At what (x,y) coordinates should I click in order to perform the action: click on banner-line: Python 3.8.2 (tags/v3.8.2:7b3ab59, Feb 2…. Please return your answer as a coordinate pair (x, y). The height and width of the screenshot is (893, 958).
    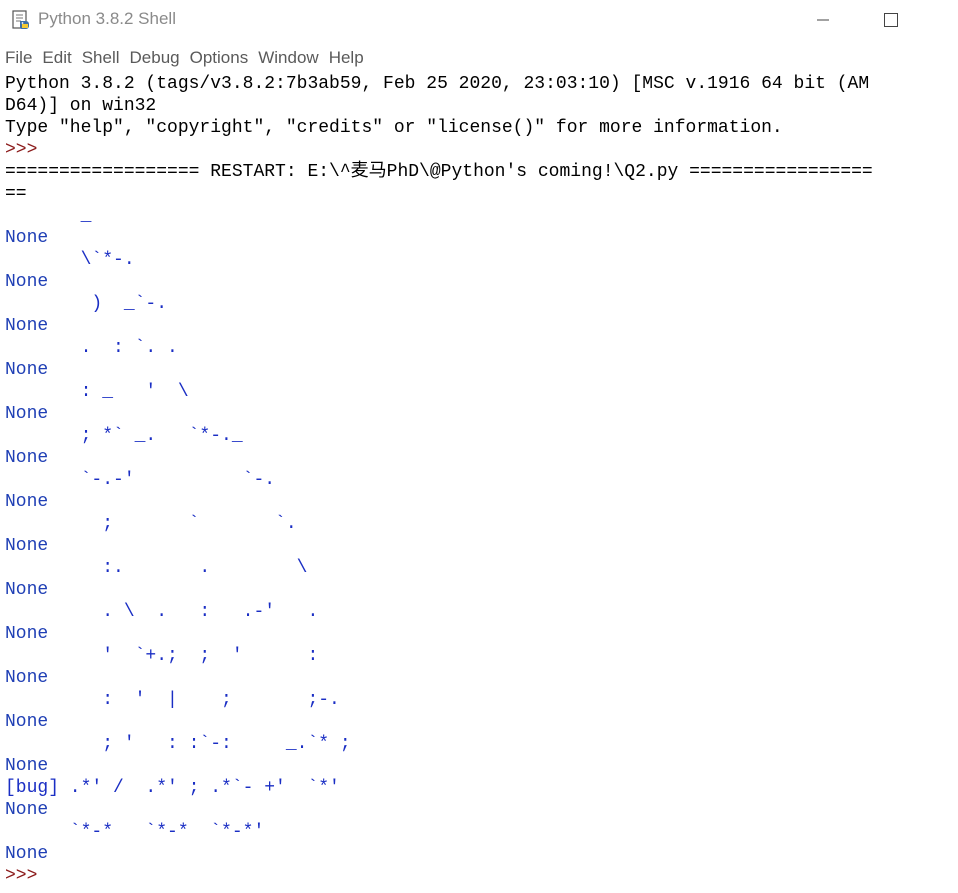
    Looking at the image, I should click on (437, 84).